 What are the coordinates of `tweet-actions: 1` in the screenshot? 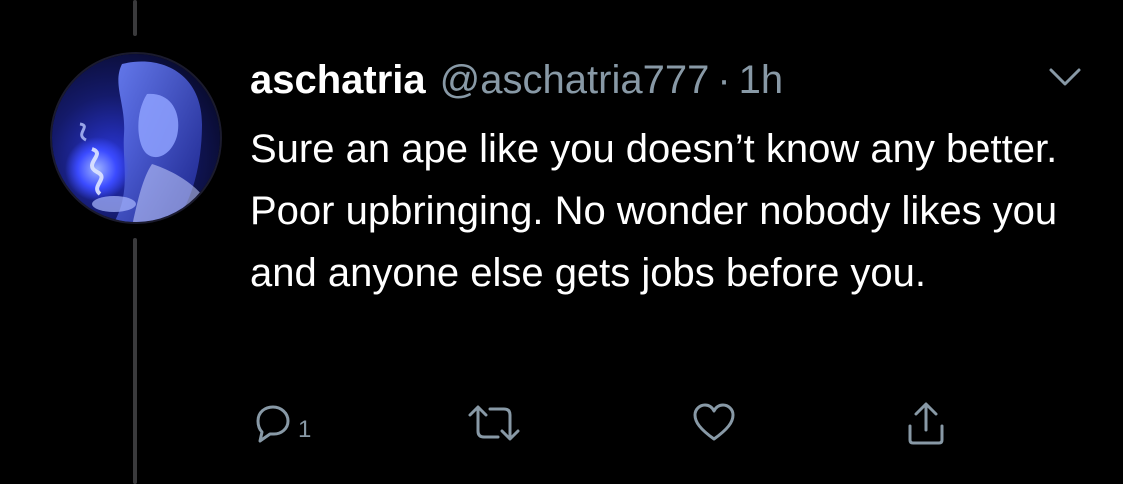 It's located at (614, 423).